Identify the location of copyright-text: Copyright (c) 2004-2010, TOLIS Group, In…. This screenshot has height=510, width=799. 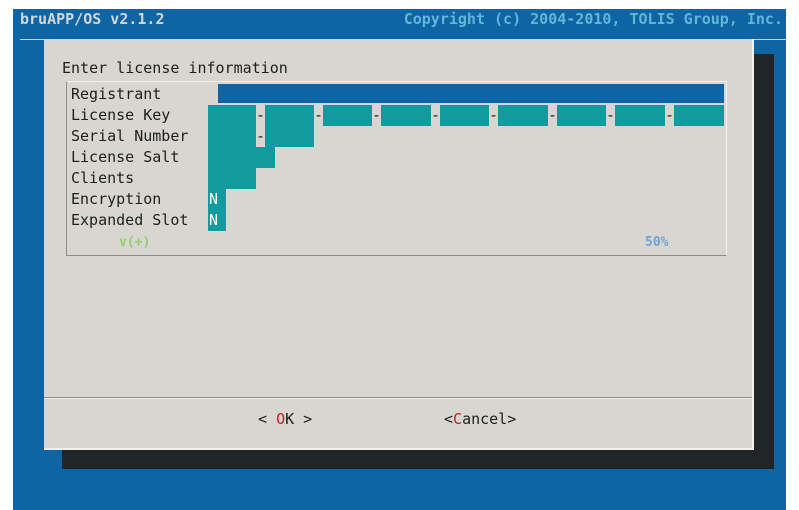
(593, 19).